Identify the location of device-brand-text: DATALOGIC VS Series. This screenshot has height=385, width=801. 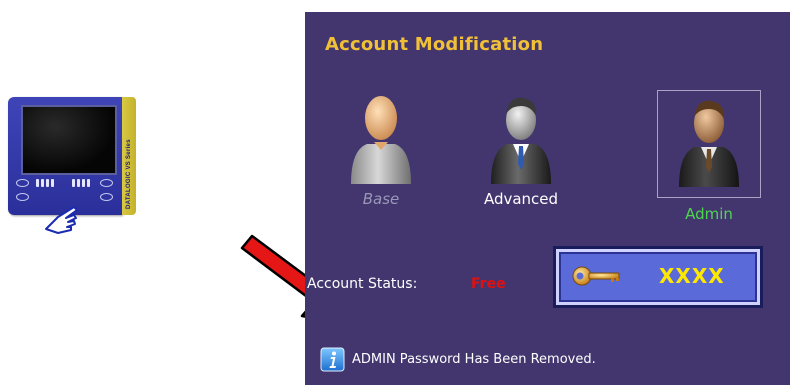
(129, 174).